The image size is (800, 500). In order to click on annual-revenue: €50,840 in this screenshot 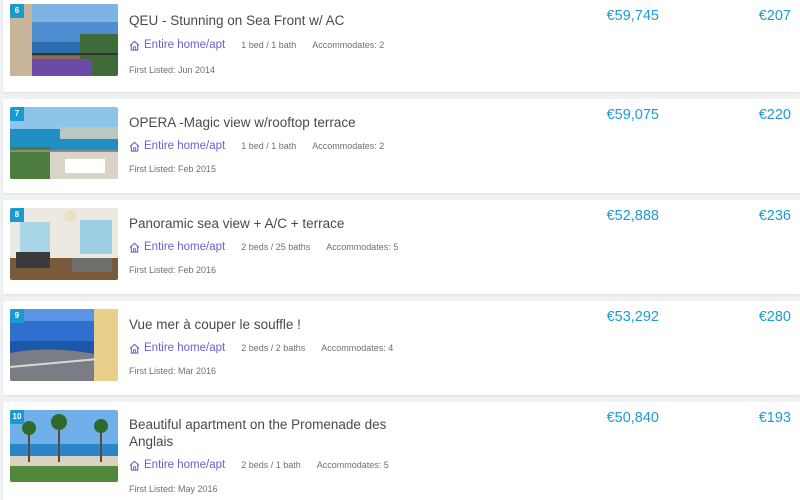, I will do `click(632, 418)`.